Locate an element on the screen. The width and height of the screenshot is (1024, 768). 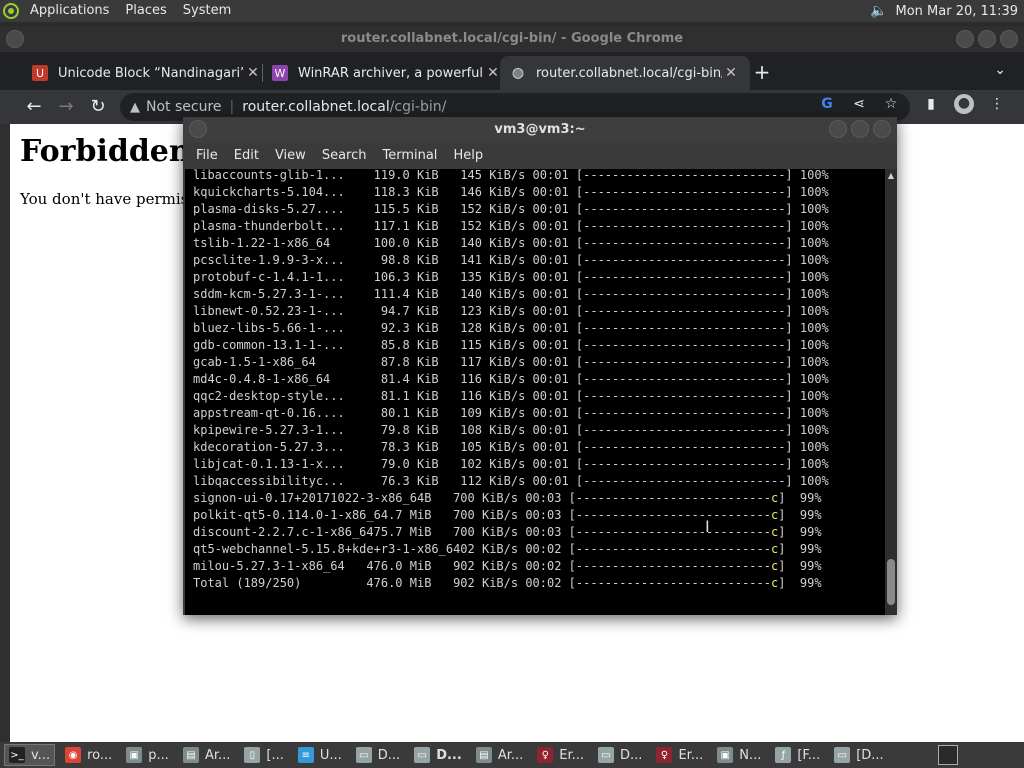
workspace-switcher is located at coordinates (948, 755).